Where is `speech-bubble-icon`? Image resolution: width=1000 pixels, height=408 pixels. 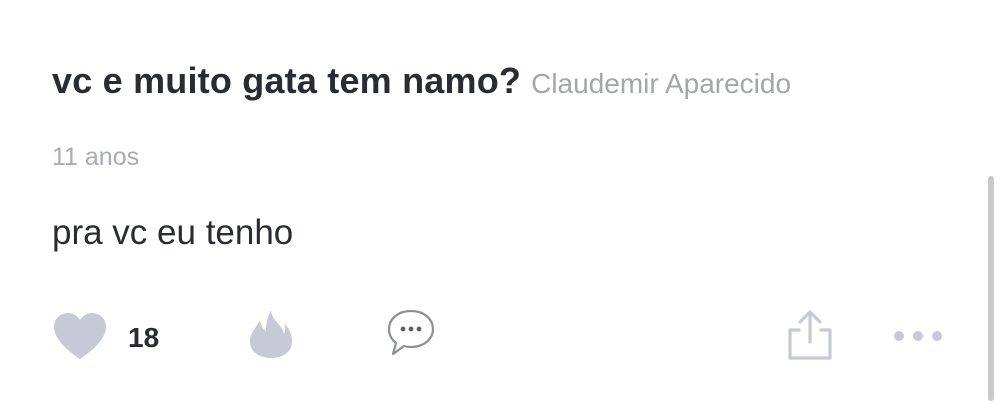 speech-bubble-icon is located at coordinates (411, 333).